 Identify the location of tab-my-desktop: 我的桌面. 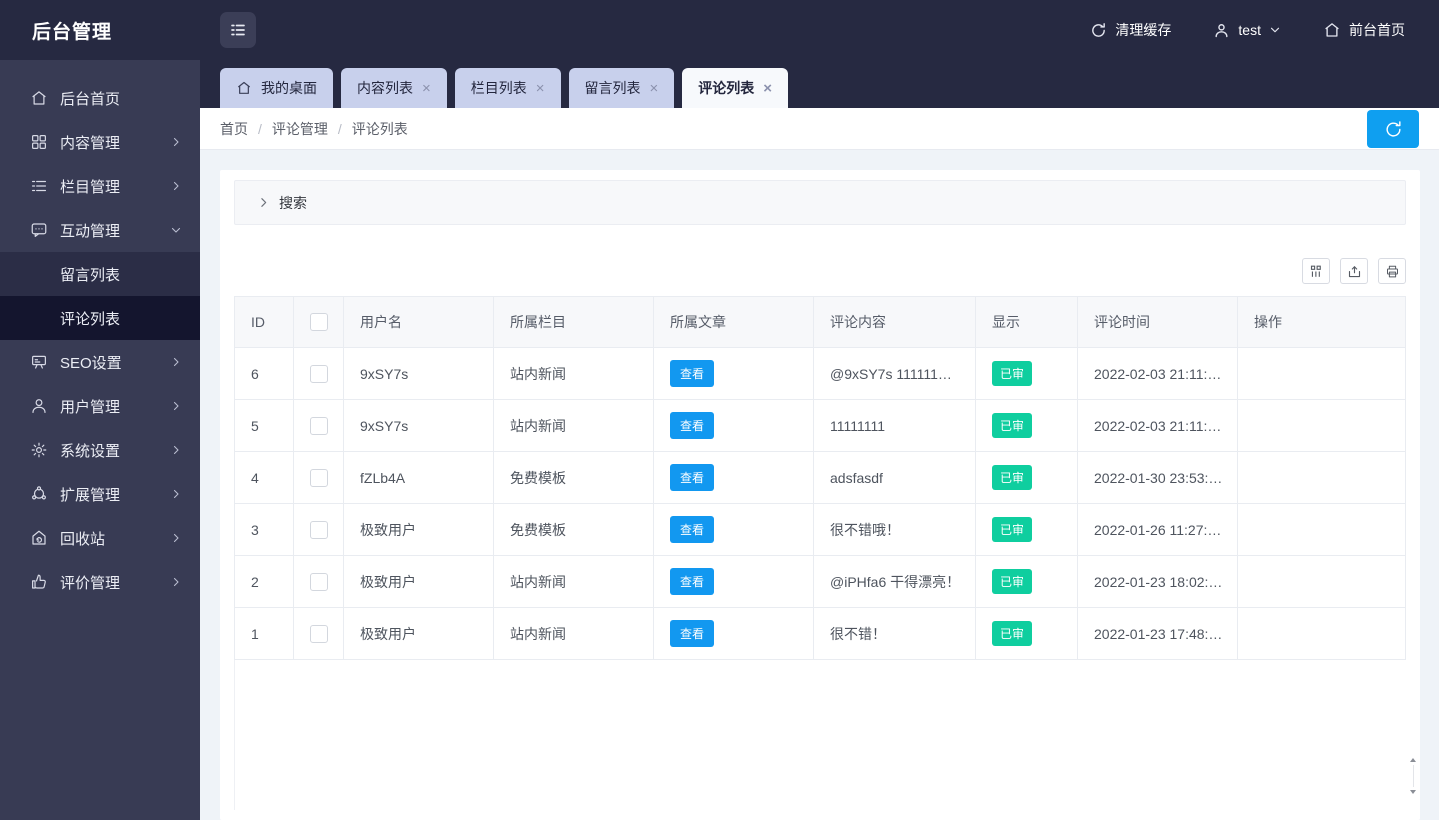
(276, 88).